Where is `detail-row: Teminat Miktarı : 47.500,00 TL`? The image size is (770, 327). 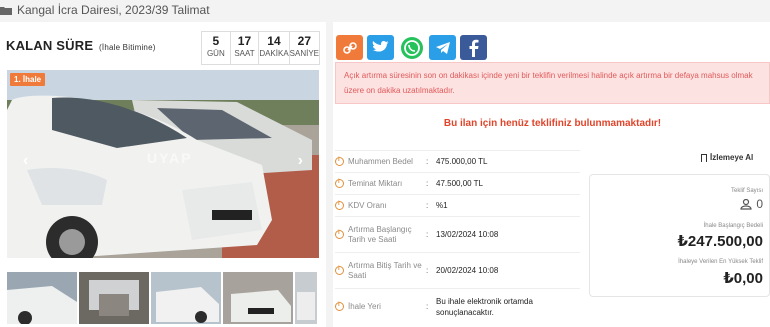 detail-row: Teminat Miktarı : 47.500,00 TL is located at coordinates (457, 183).